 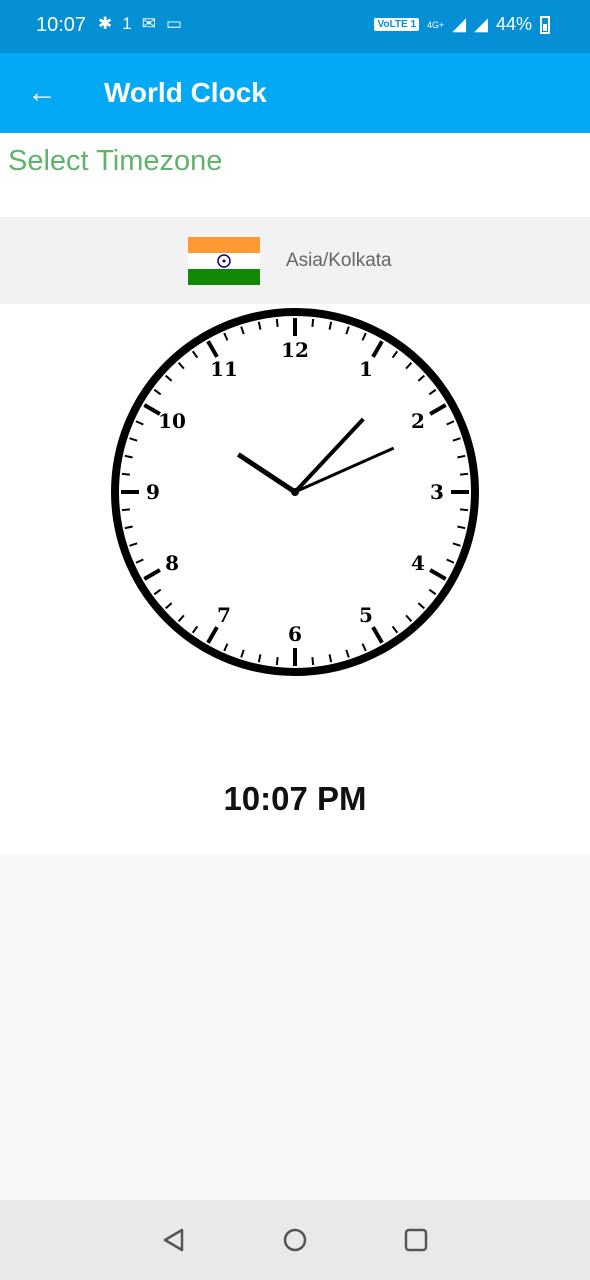 I want to click on clock-numeral: 4, so click(x=418, y=563).